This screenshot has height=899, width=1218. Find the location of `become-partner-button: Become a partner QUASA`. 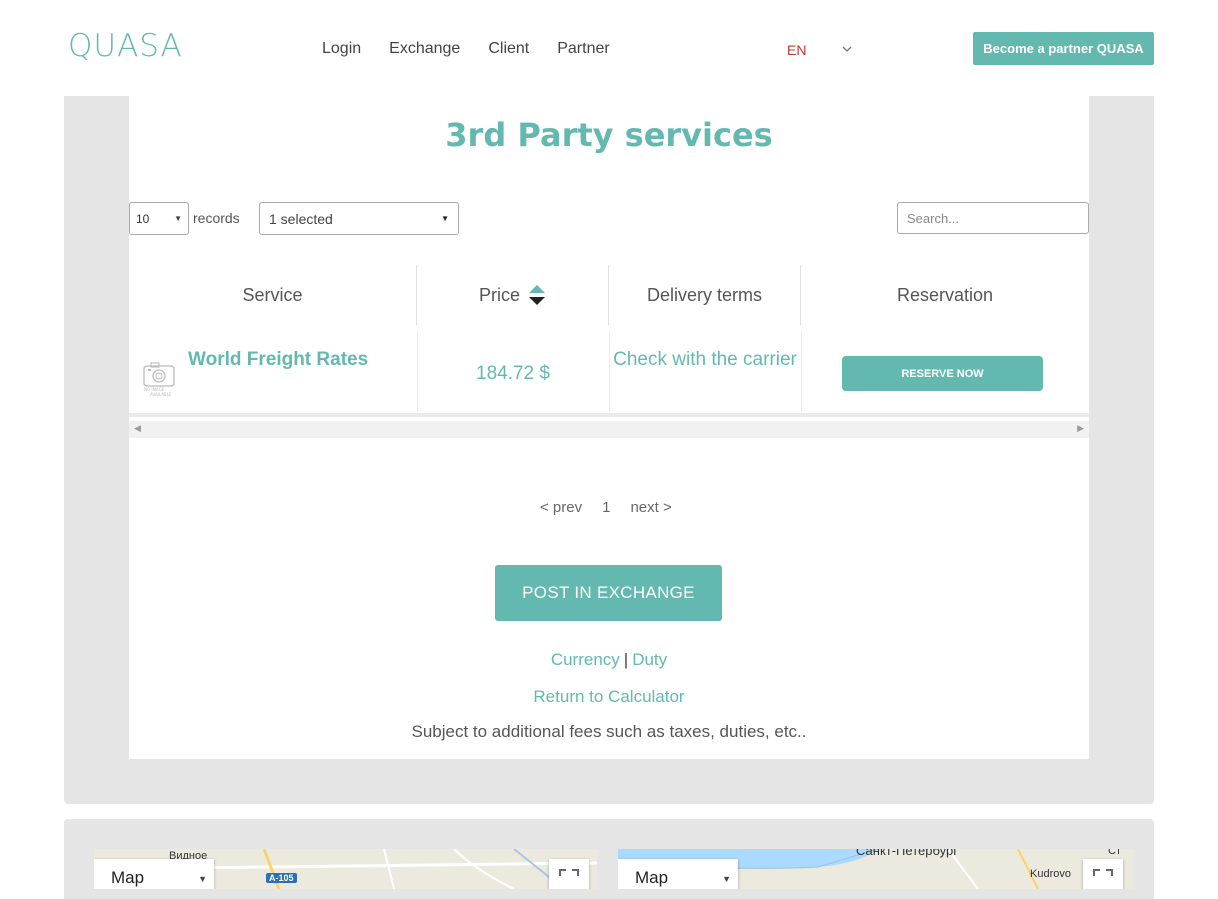

become-partner-button: Become a partner QUASA is located at coordinates (1063, 48).